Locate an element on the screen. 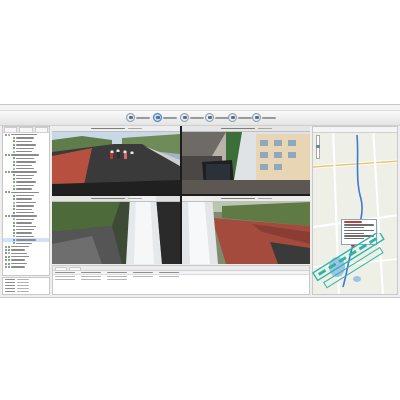  toolbar-button-settings is located at coordinates (241, 117).